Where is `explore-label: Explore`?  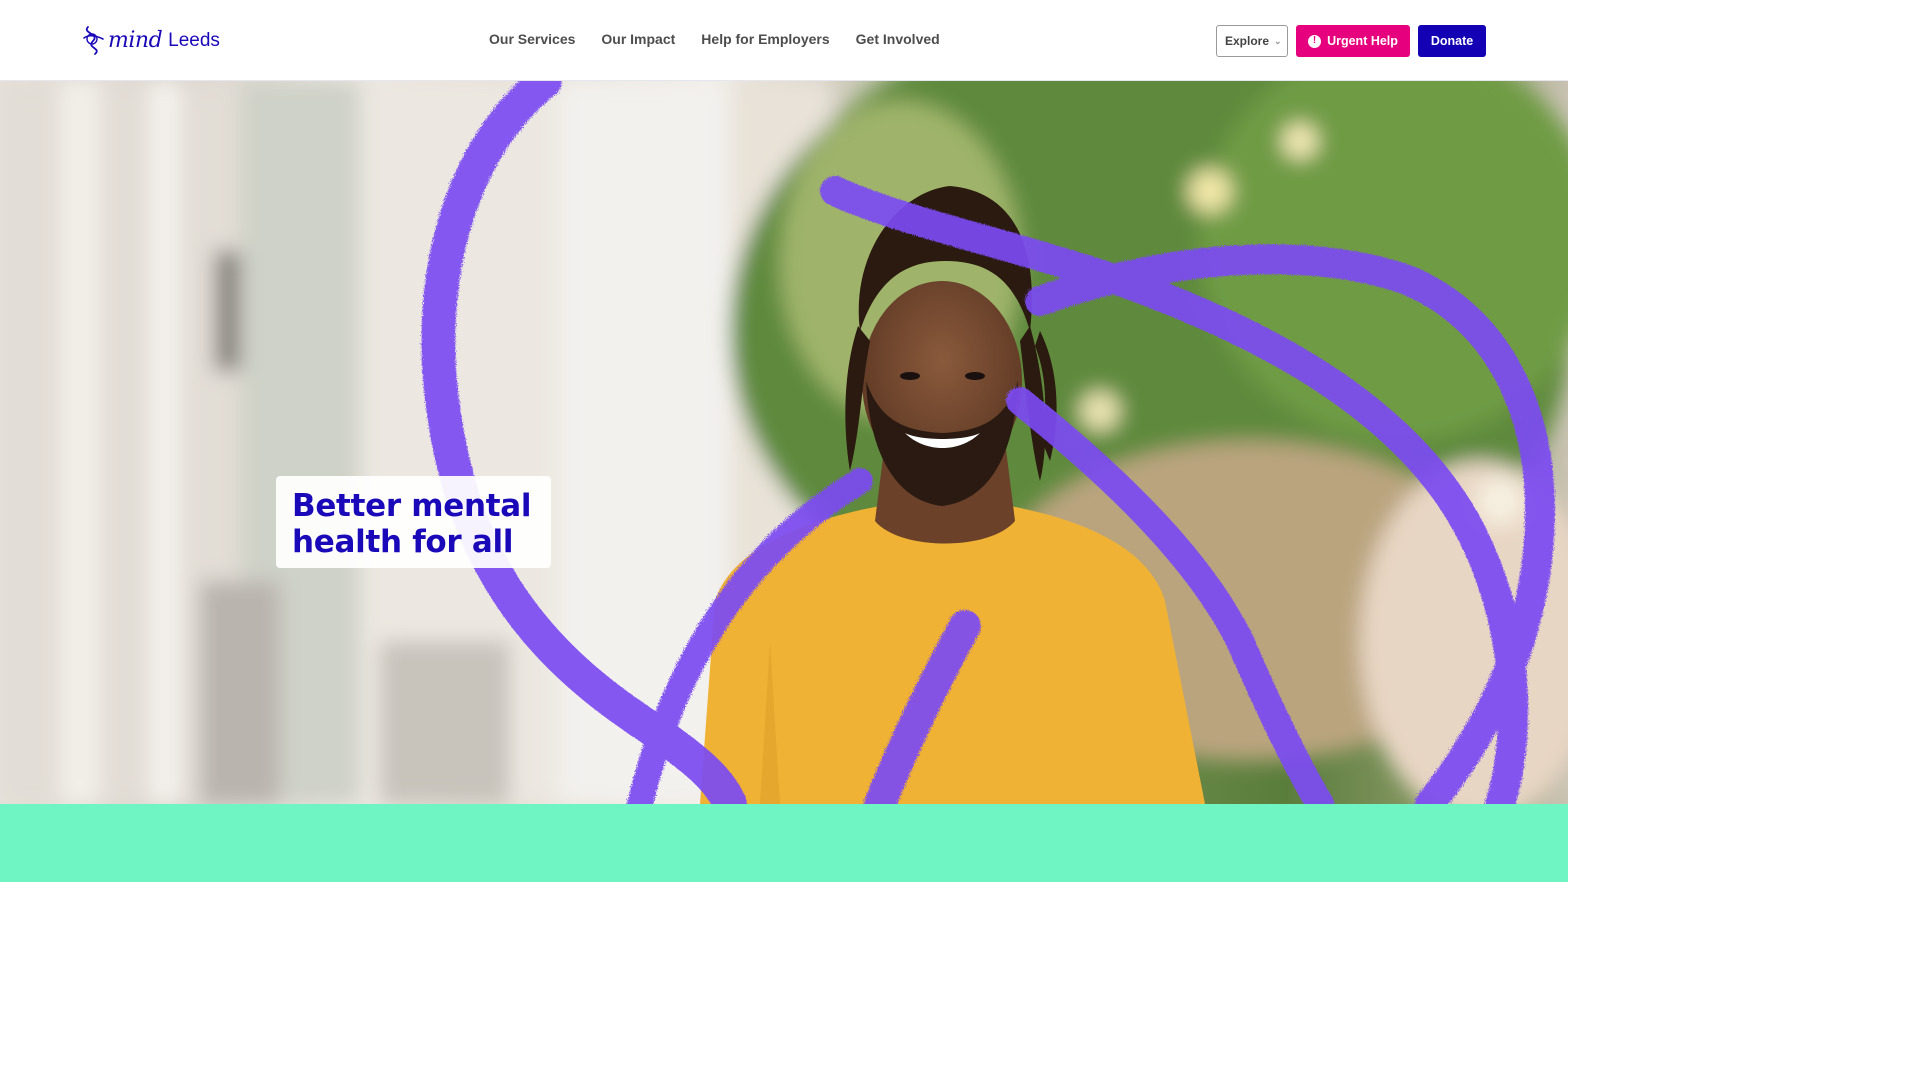
explore-label: Explore is located at coordinates (1247, 41).